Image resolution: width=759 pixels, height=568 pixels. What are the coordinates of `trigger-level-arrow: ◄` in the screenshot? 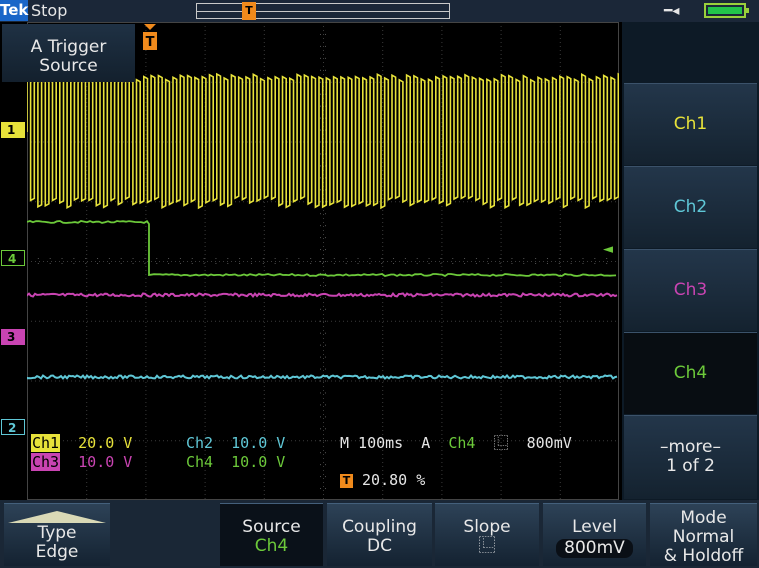 It's located at (608, 249).